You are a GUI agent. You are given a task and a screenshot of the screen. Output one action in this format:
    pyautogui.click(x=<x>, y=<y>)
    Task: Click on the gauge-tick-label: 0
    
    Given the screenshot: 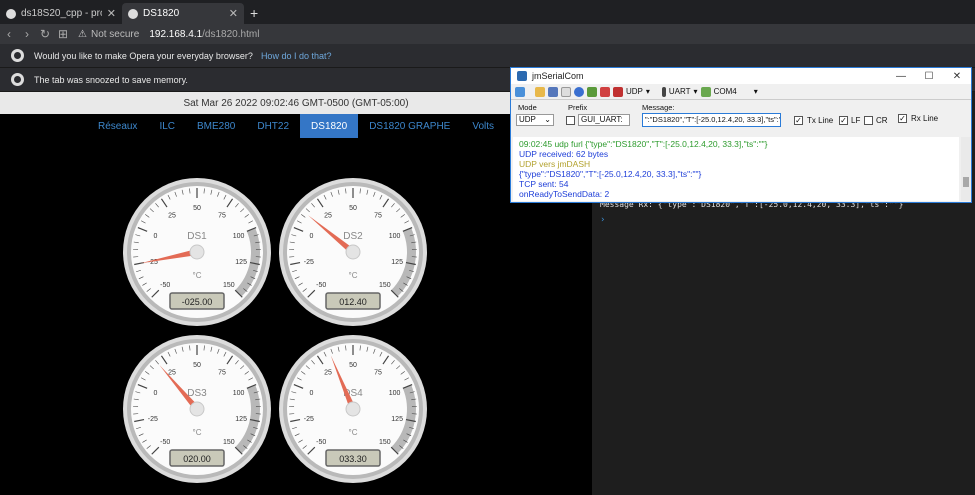 What is the action you would take?
    pyautogui.click(x=155, y=236)
    